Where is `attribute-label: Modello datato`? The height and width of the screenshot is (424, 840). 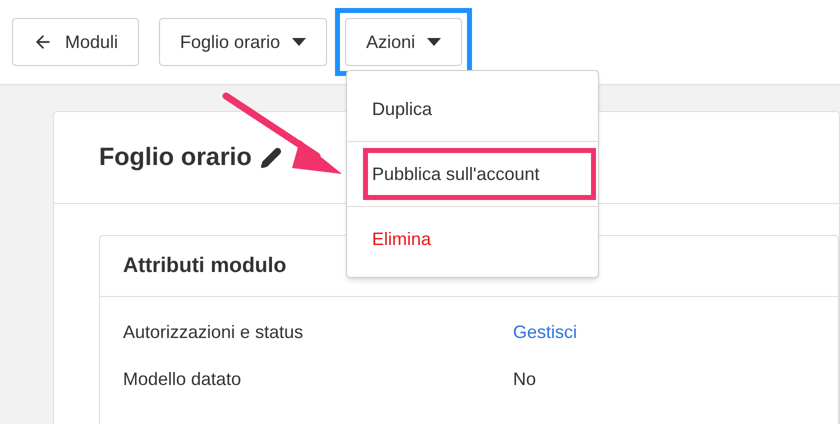 attribute-label: Modello datato is located at coordinates (182, 379).